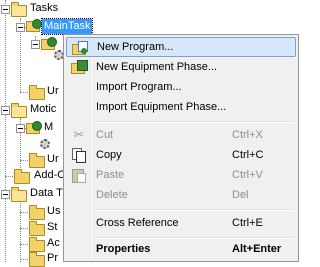  Describe the element at coordinates (257, 249) in the screenshot. I see `menu-item-shortcut: Alt+Enter` at that location.